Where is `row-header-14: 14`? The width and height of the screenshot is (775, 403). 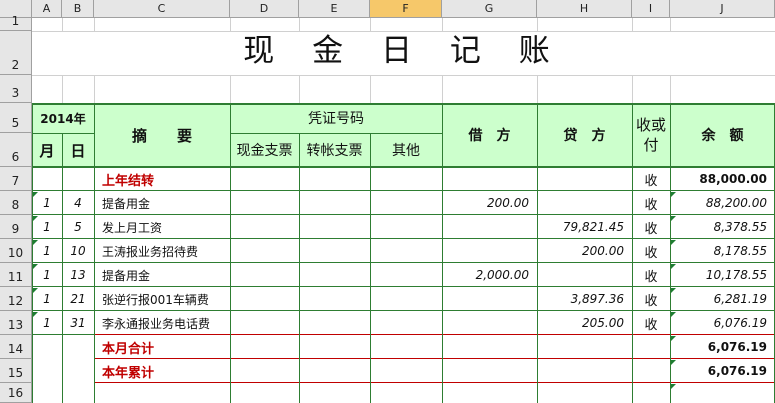 row-header-14: 14 is located at coordinates (16, 347).